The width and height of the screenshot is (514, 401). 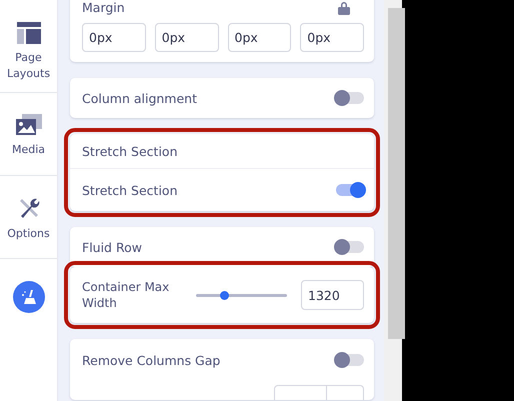 I want to click on layout-icon, so click(x=28, y=33).